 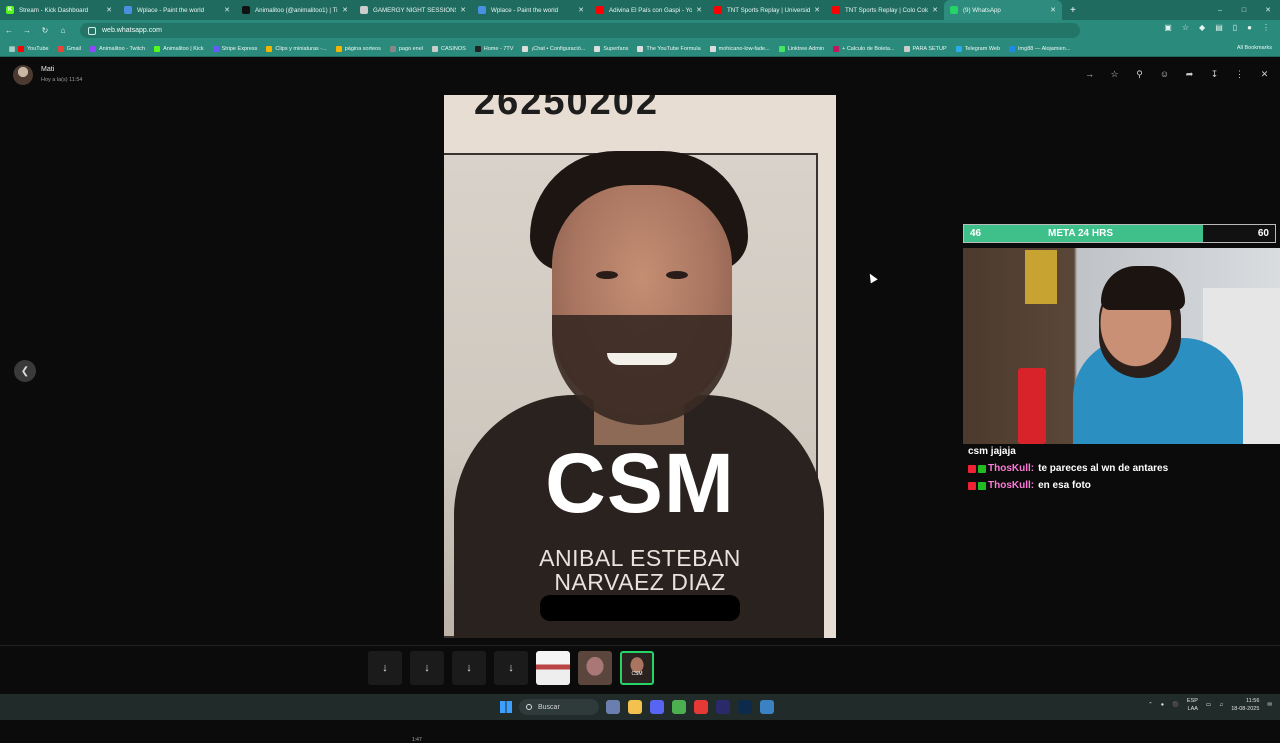 I want to click on tray-chevron-icon: ⌃, so click(x=1150, y=705).